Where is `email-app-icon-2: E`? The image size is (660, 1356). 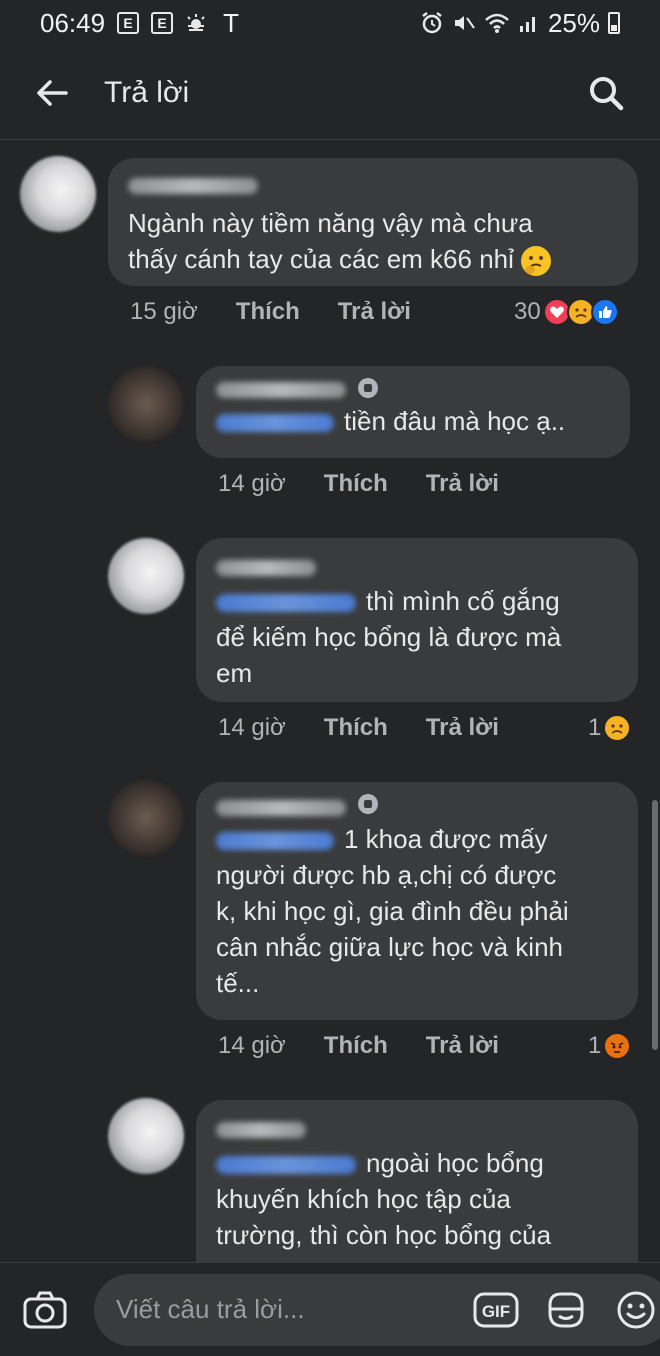
email-app-icon-2: E is located at coordinates (162, 23).